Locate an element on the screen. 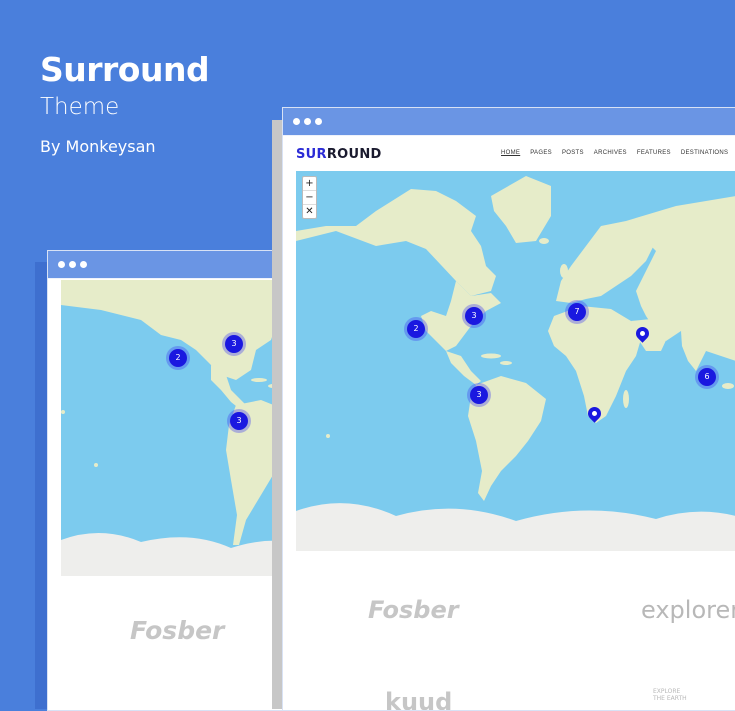 This screenshot has height=711, width=735. map-cluster-marker: 7 is located at coordinates (577, 312).